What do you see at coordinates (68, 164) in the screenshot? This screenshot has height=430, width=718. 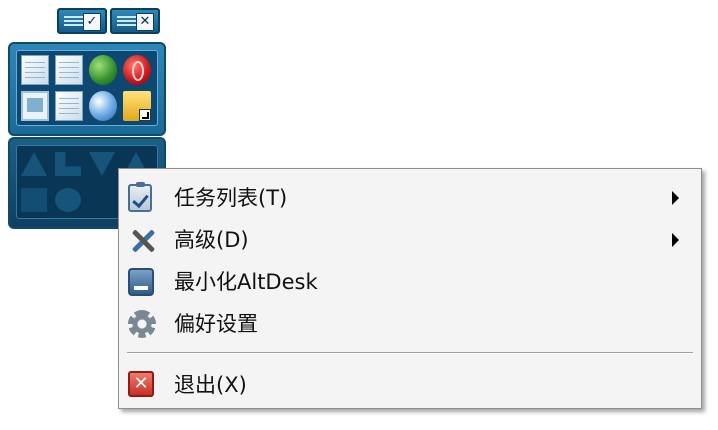 I see `l-shape-icon` at bounding box center [68, 164].